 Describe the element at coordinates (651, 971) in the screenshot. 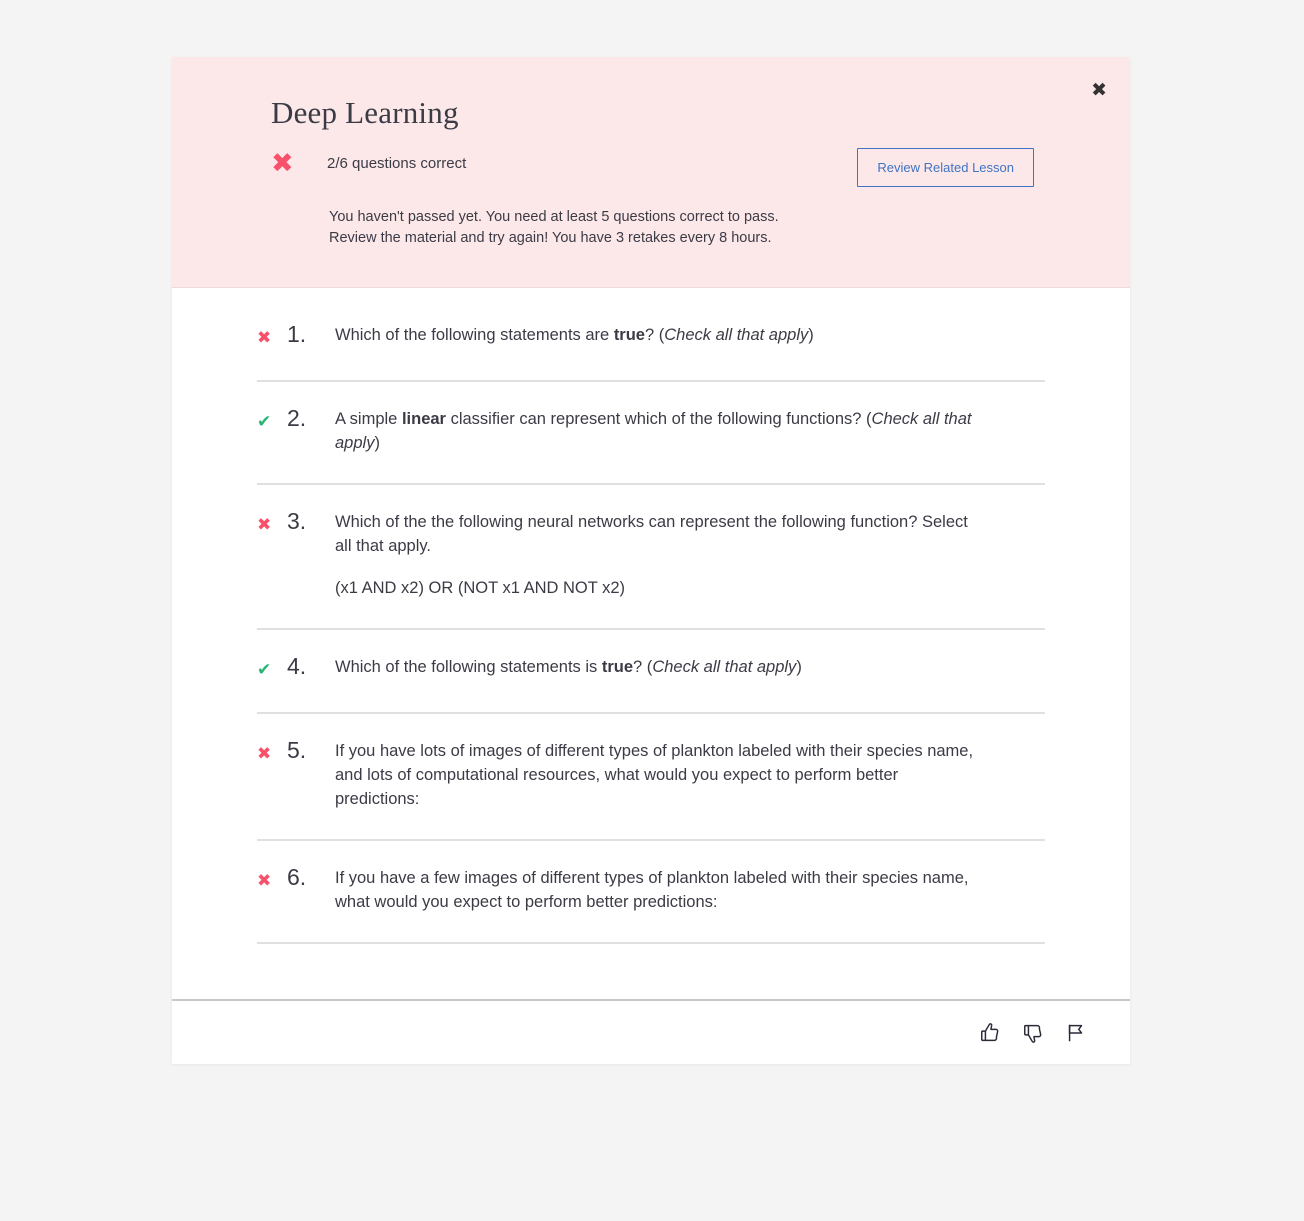

I see `list-bottom-spacer` at that location.